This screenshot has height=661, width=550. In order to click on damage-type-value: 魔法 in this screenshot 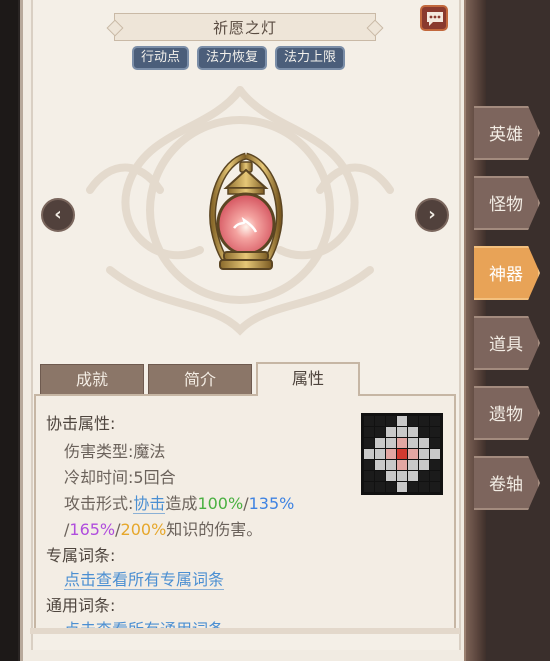, I will do `click(149, 451)`.